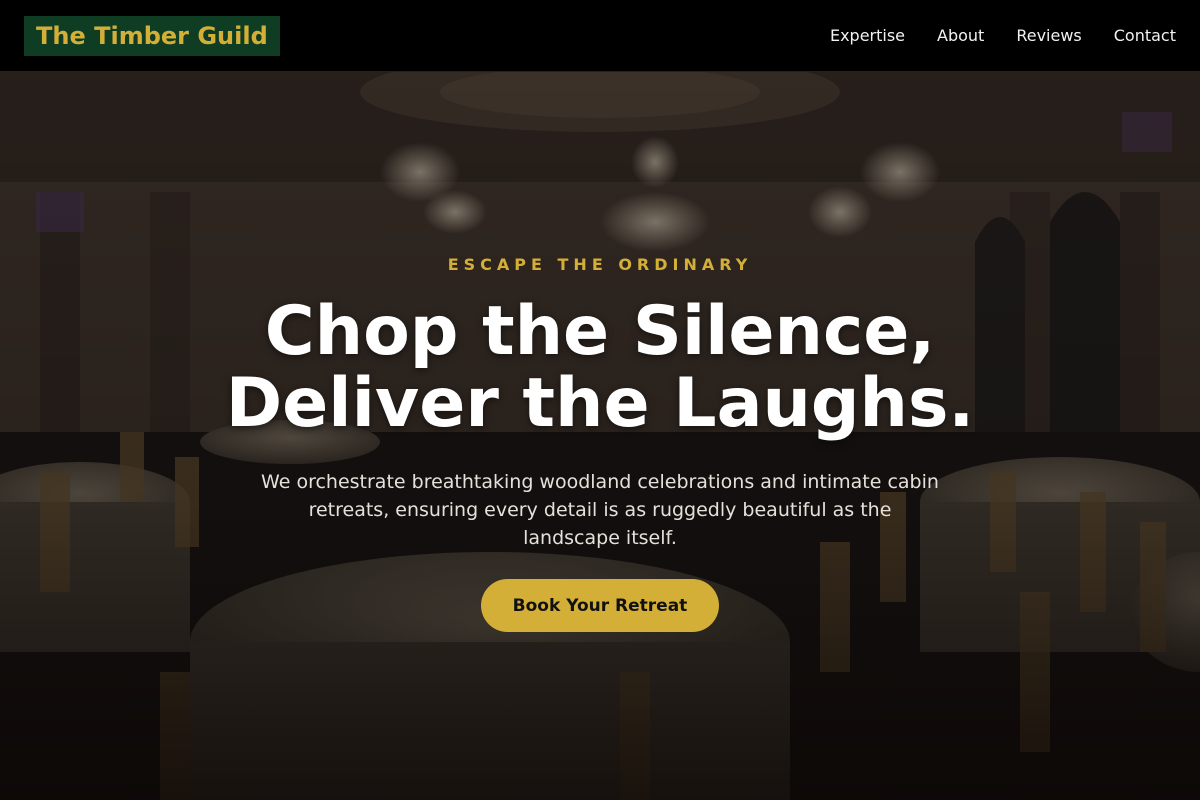 This screenshot has height=800, width=1200. Describe the element at coordinates (600, 331) in the screenshot. I see `hero-headline-line-1: Chop the Silence,` at that location.